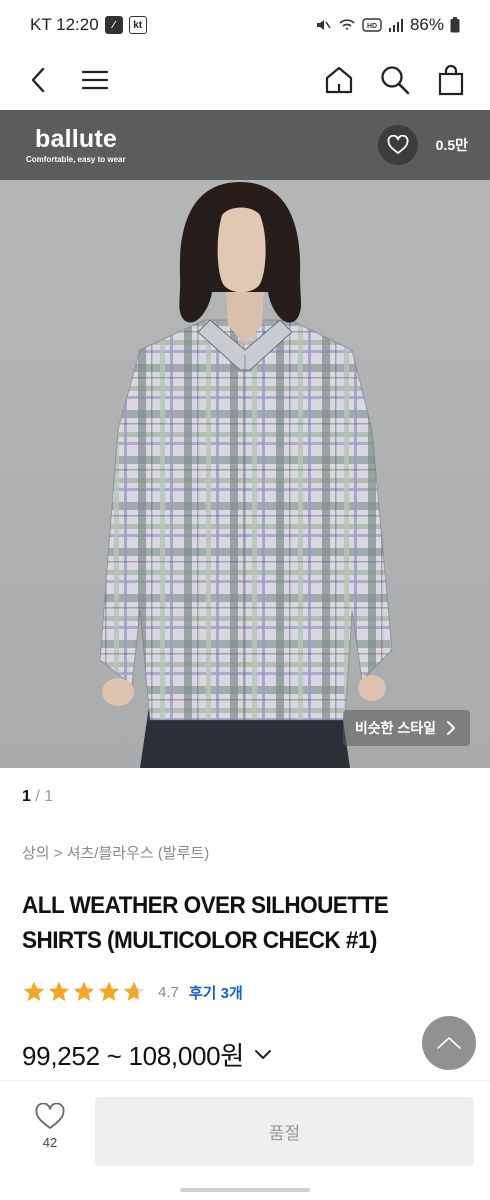 This screenshot has width=490, height=1200. I want to click on search-button, so click(395, 80).